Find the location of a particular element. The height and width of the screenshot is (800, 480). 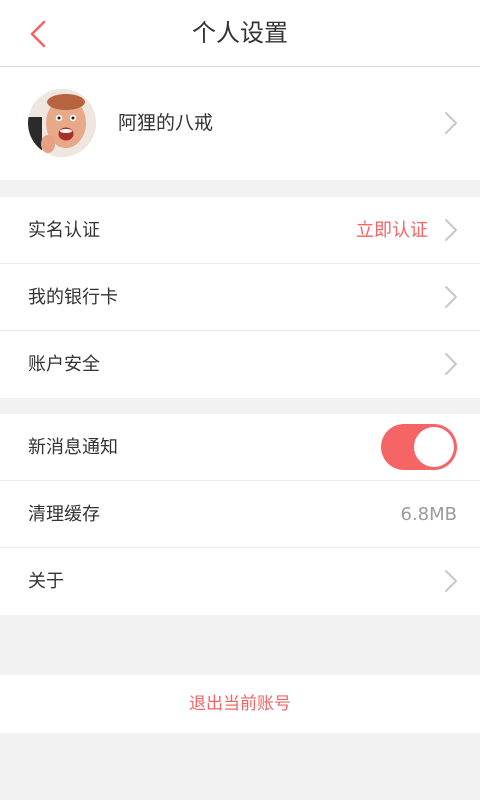

real-name-verification-row: 实名认证 立即认证 is located at coordinates (240, 230).